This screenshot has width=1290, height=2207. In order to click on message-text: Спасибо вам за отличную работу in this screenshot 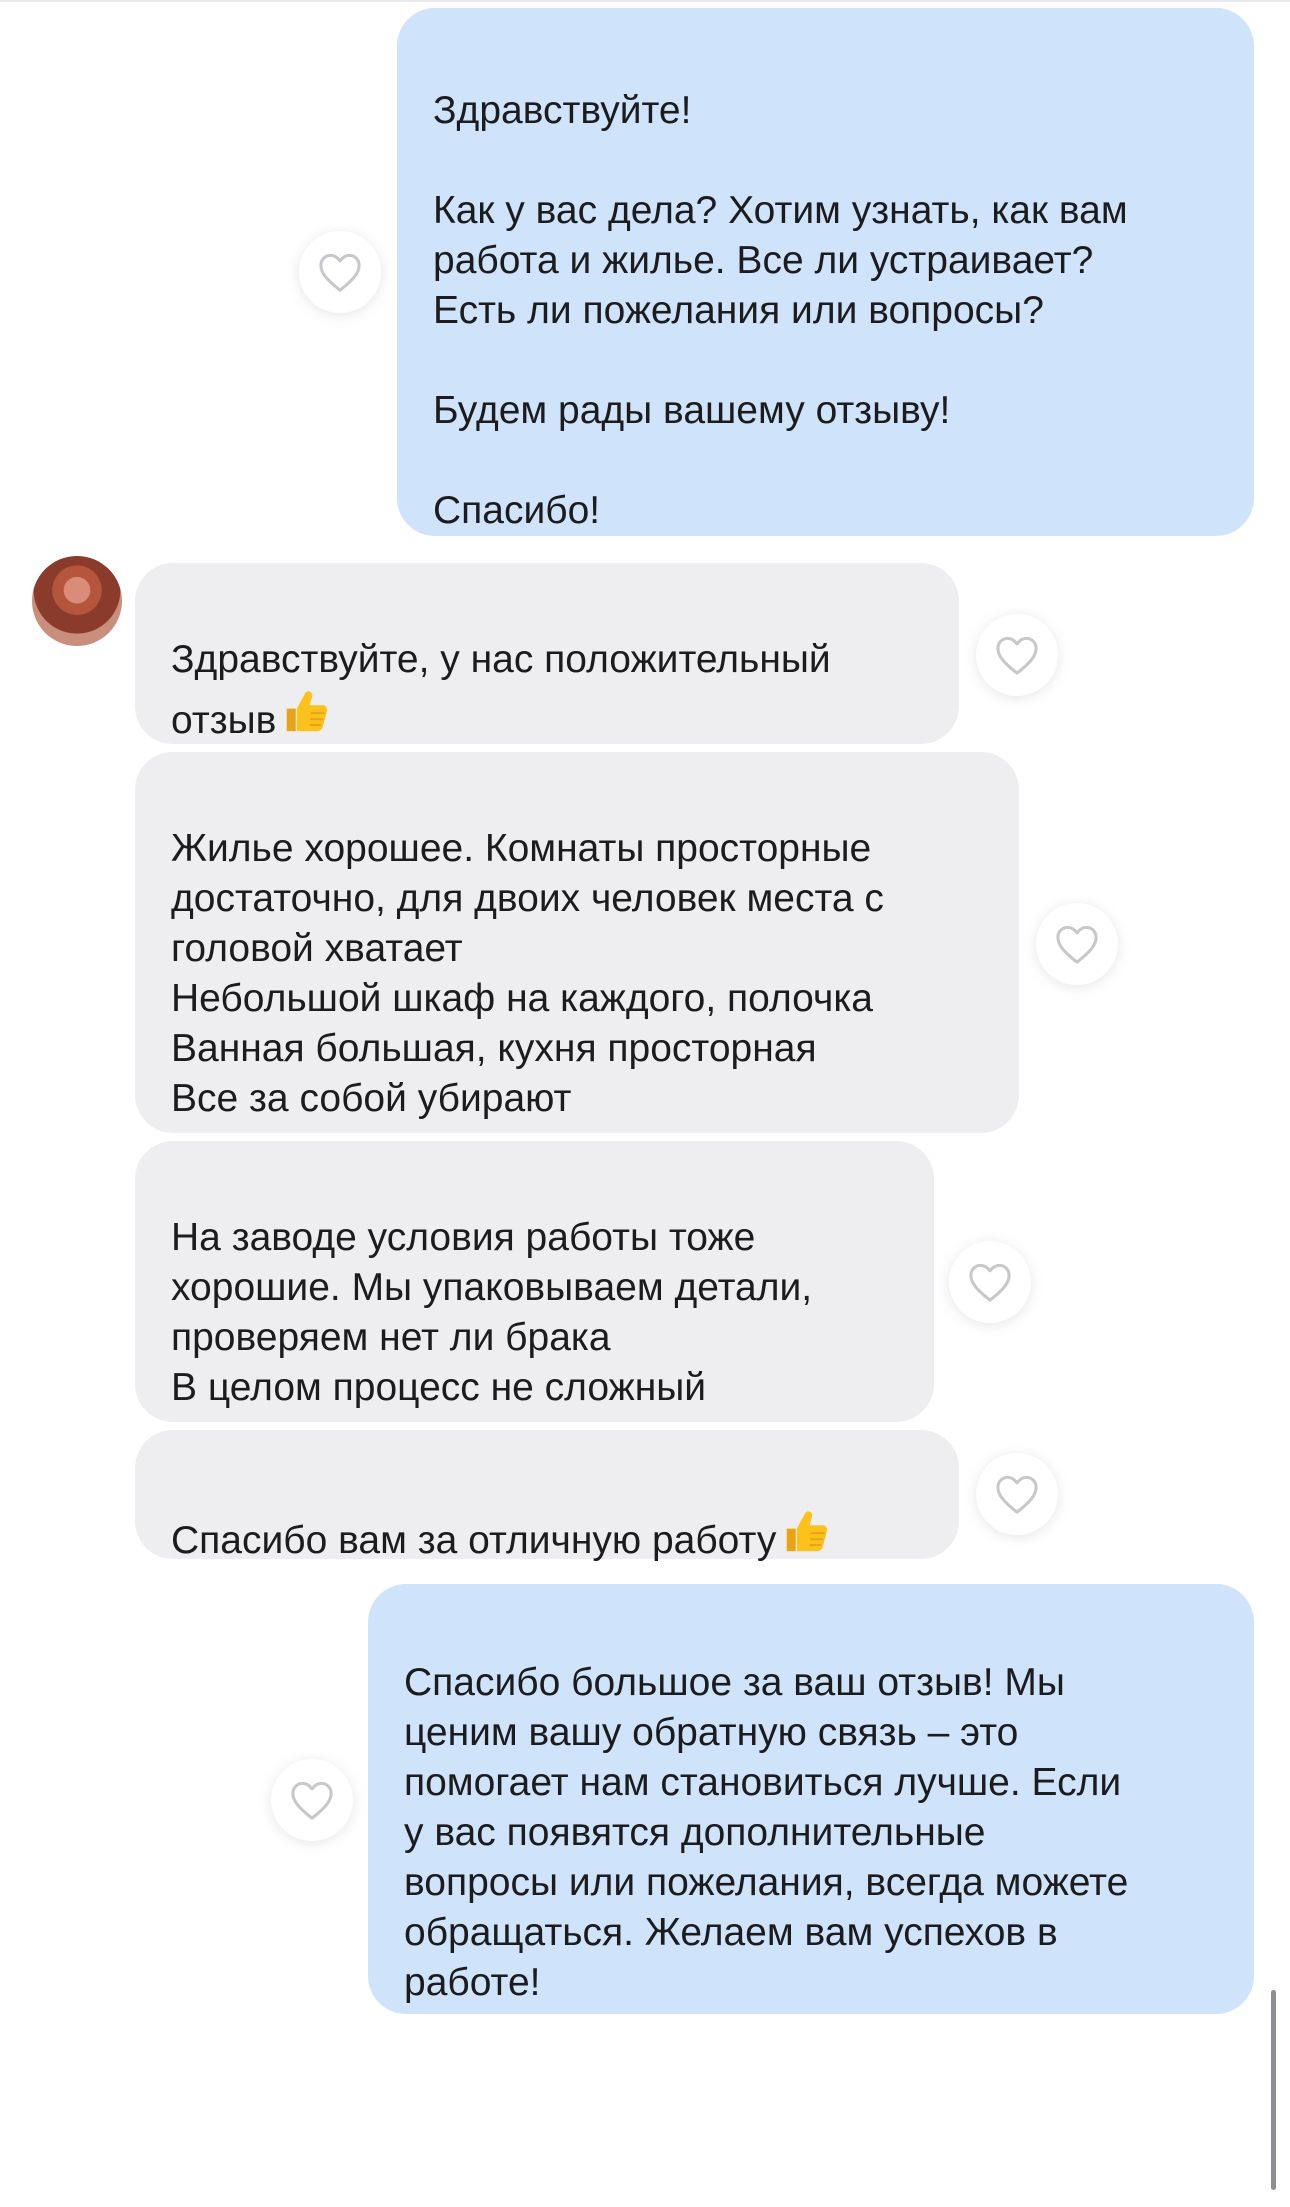, I will do `click(474, 1540)`.